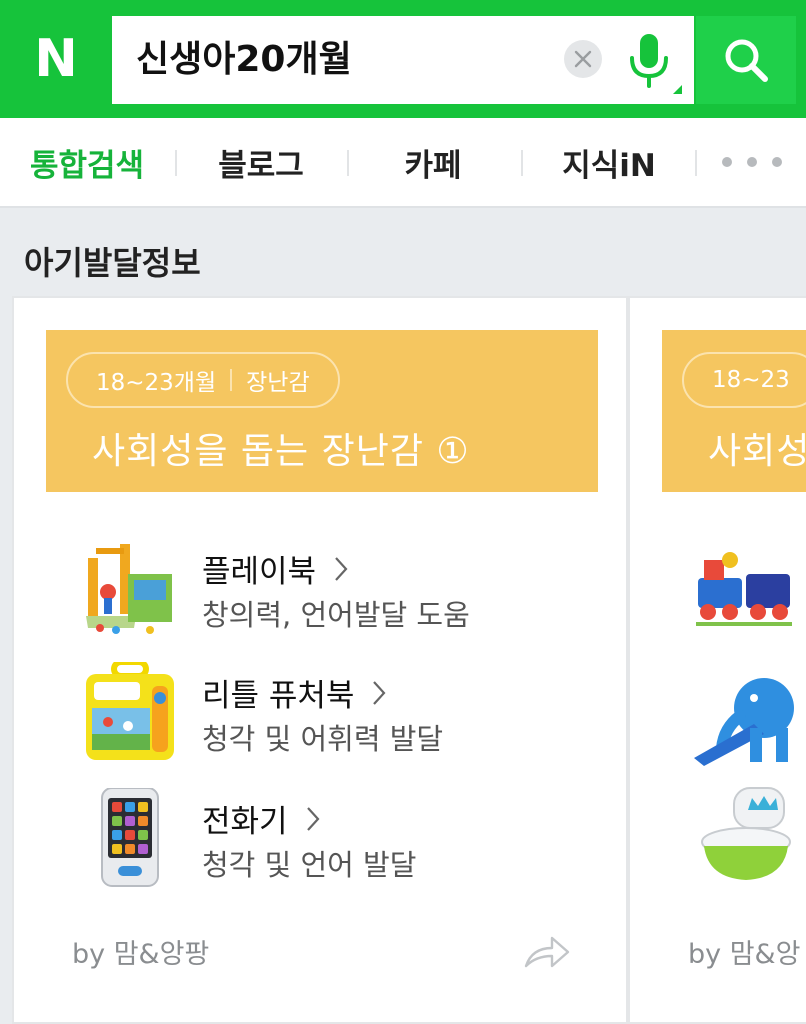 The height and width of the screenshot is (1024, 806). I want to click on elephant-slide-image, so click(744, 722).